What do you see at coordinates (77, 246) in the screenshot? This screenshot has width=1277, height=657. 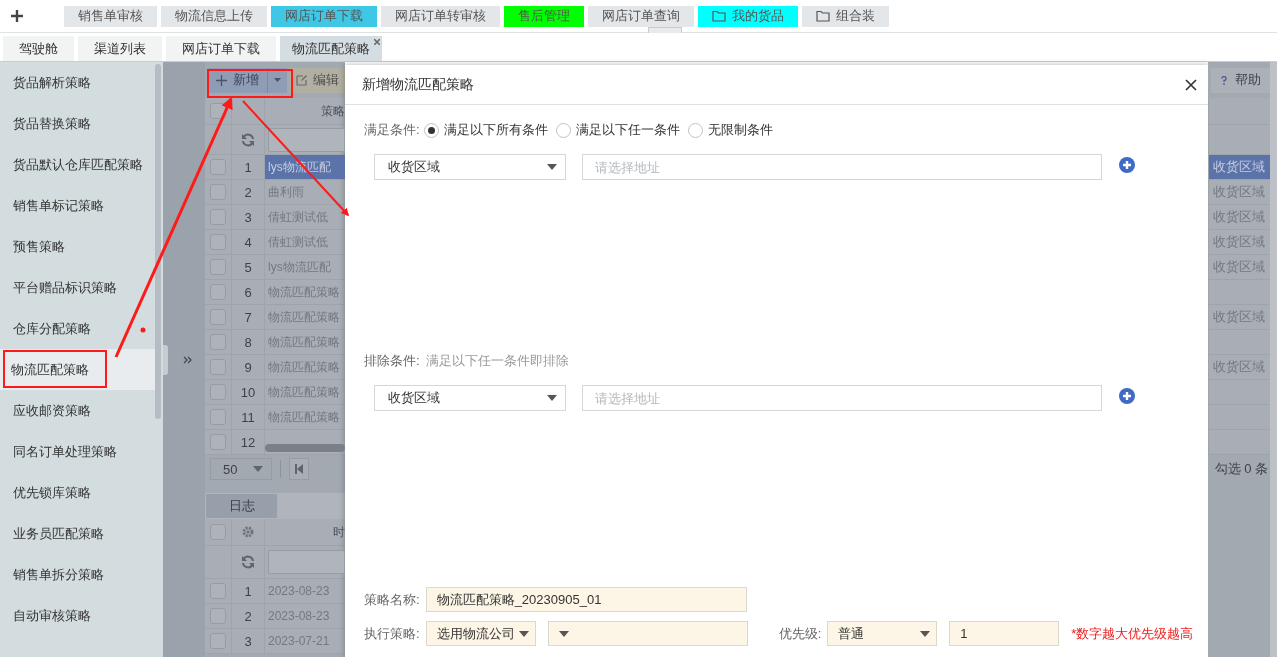 I see `menu-item: 预售策略` at bounding box center [77, 246].